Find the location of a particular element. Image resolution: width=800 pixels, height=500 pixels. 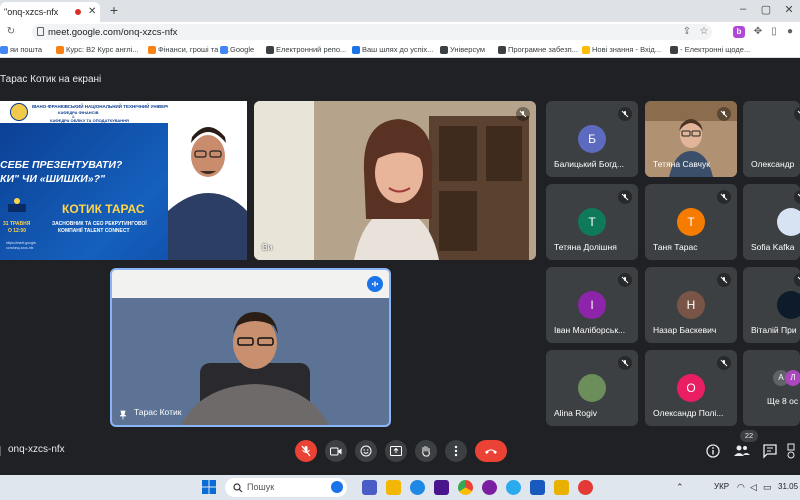

more-vert-icon is located at coordinates (456, 451).